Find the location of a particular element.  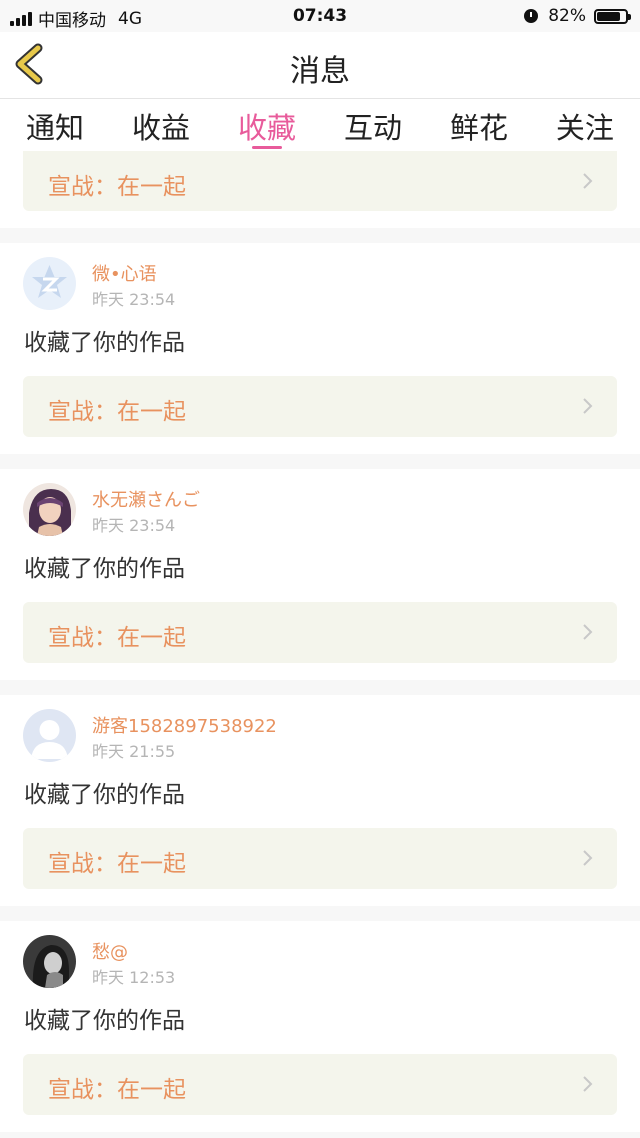

list-item: 宣战：在一起 is located at coordinates (320, 189).